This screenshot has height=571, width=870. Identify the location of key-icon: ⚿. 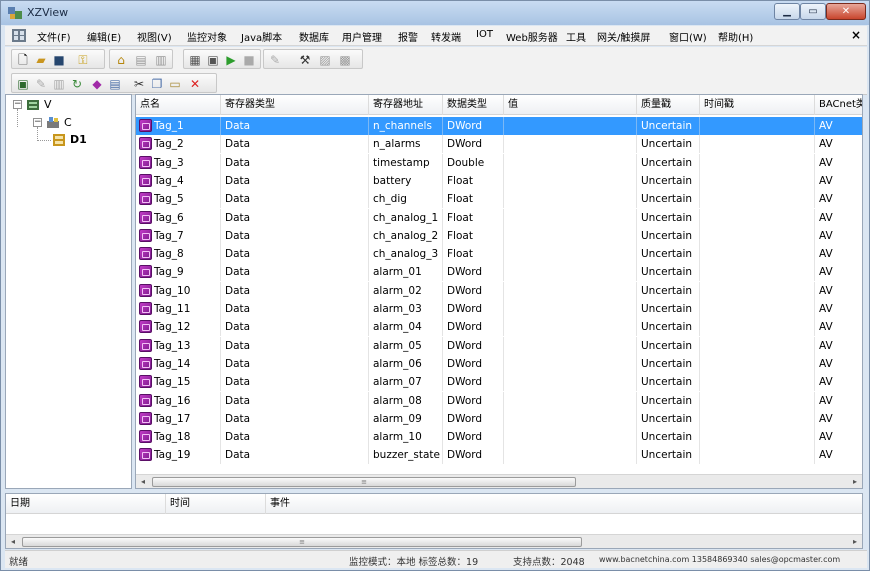
(83, 60).